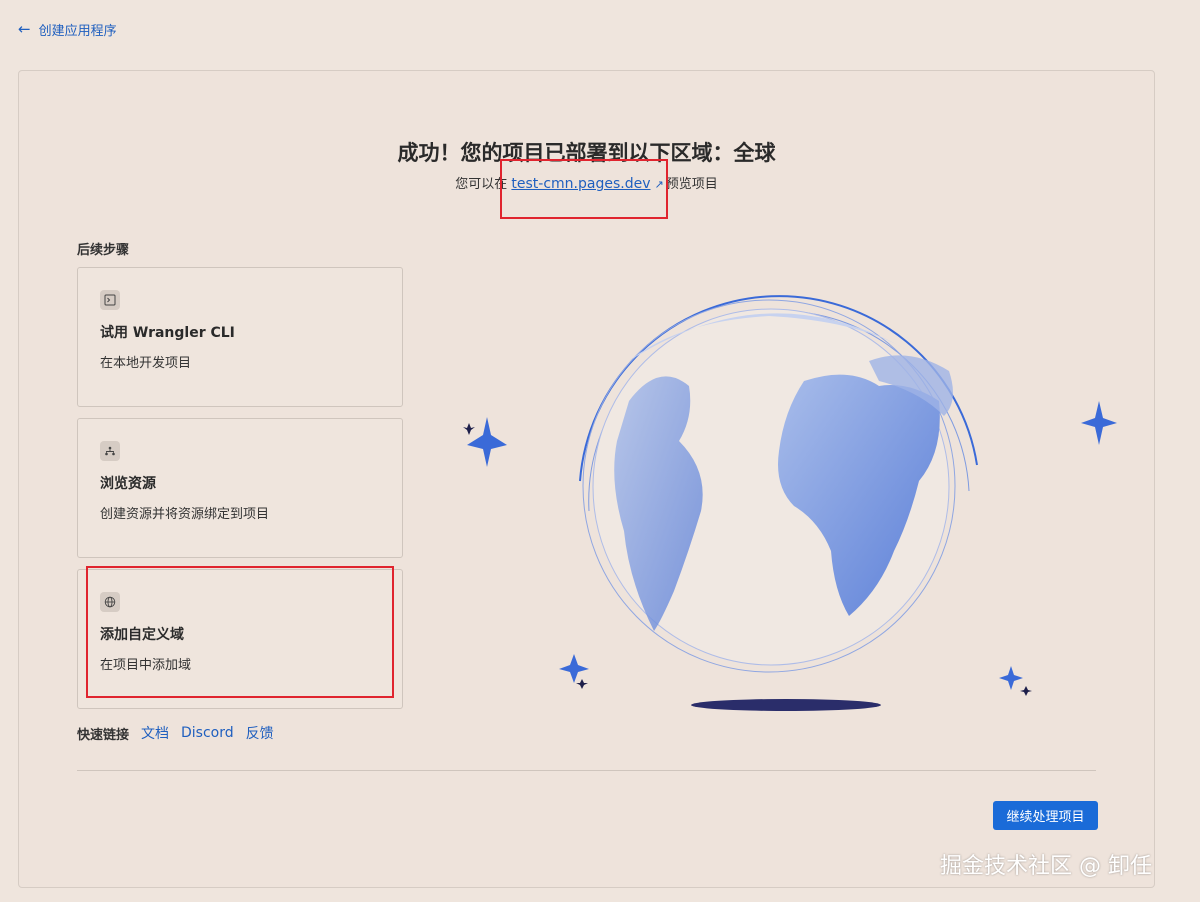  Describe the element at coordinates (155, 733) in the screenshot. I see `quick-link-docs: 文档` at that location.